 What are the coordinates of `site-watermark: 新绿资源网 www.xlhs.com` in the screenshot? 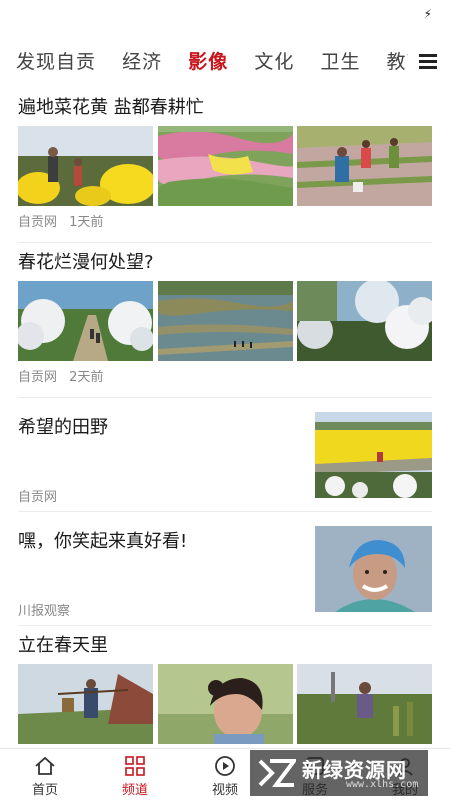 It's located at (339, 773).